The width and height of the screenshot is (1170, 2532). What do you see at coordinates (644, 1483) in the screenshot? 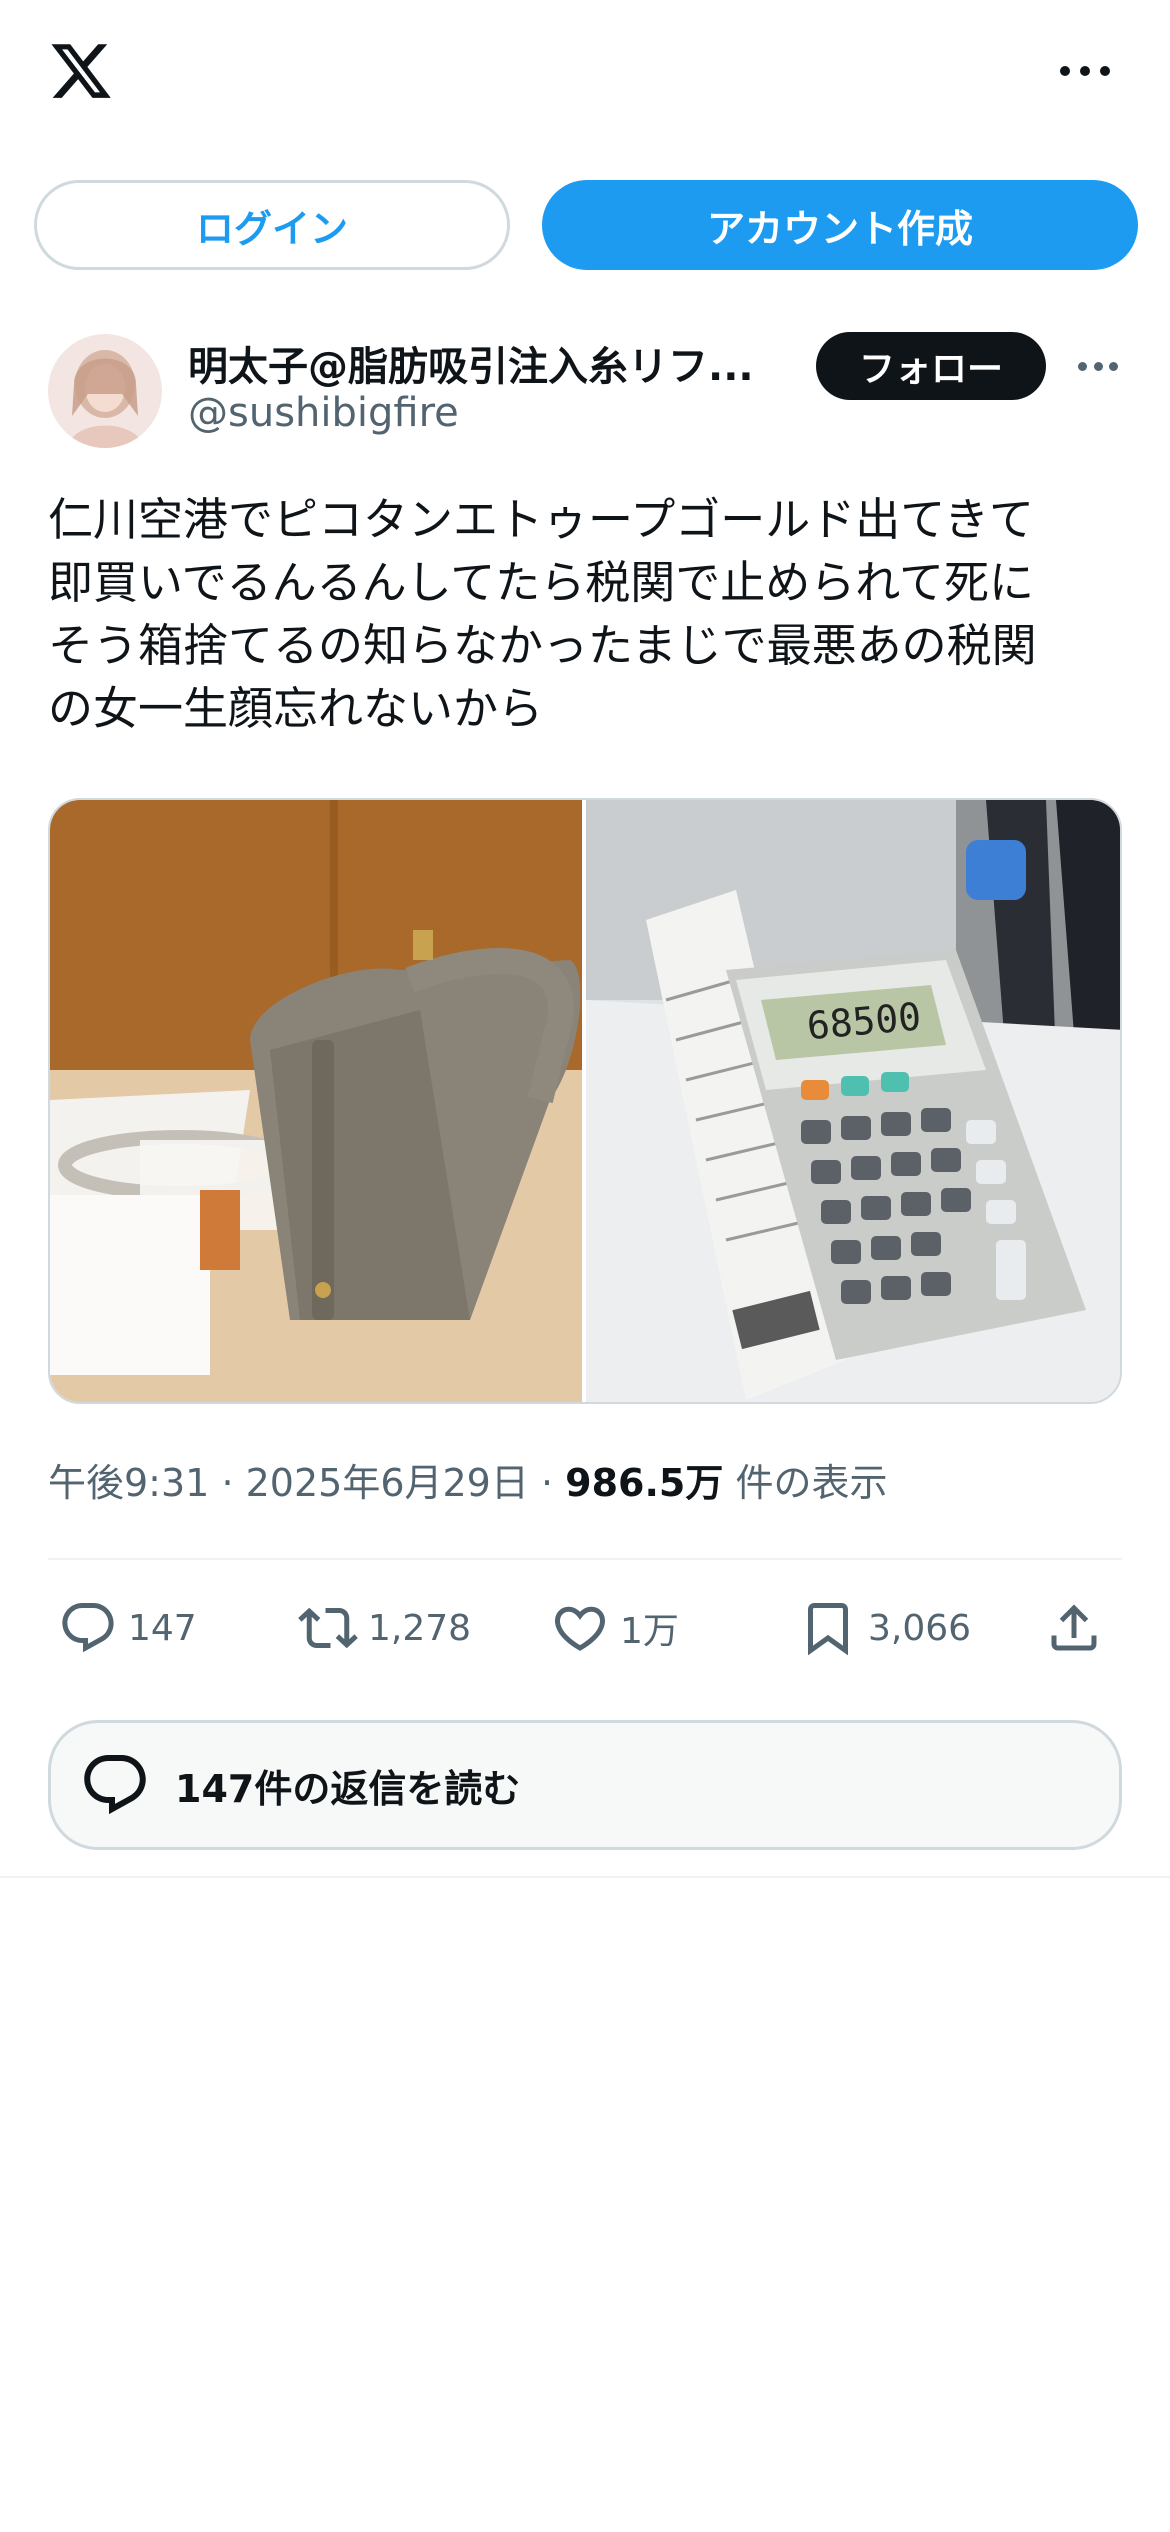
I see `views-count: 986.5万` at bounding box center [644, 1483].